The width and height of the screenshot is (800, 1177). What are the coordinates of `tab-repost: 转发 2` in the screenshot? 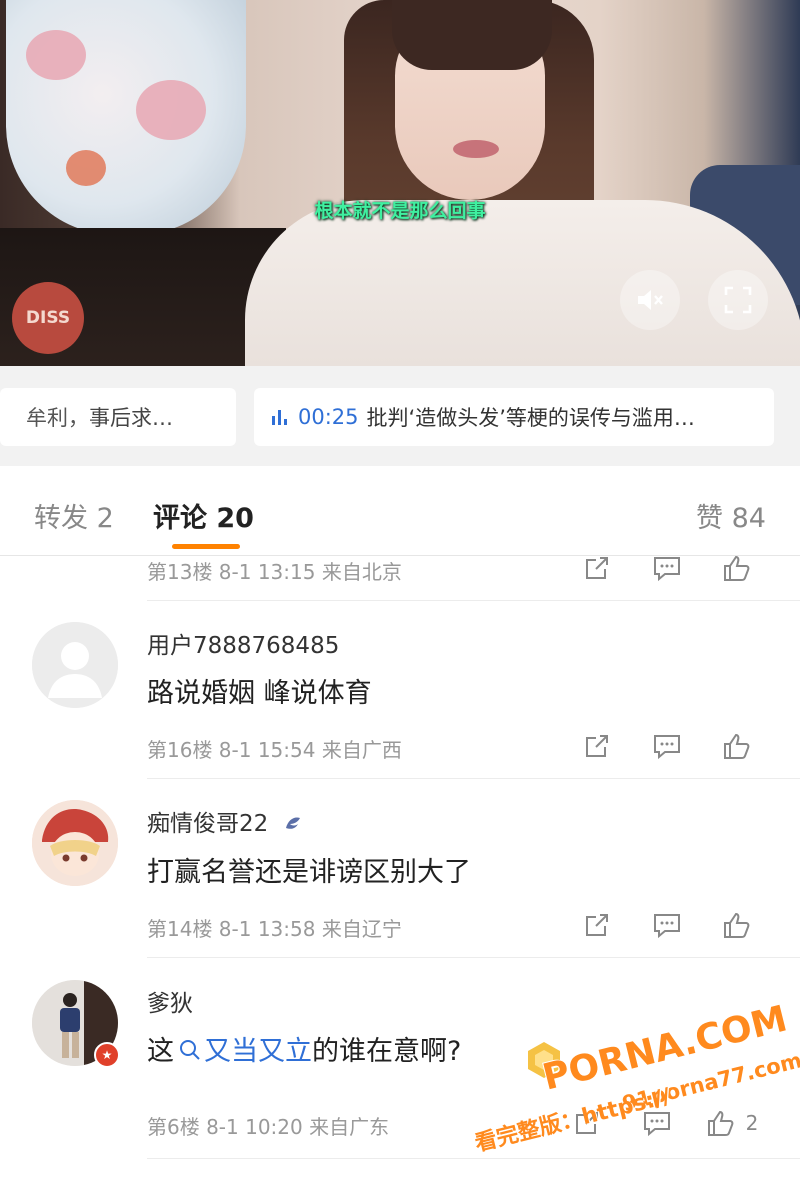 It's located at (74, 515).